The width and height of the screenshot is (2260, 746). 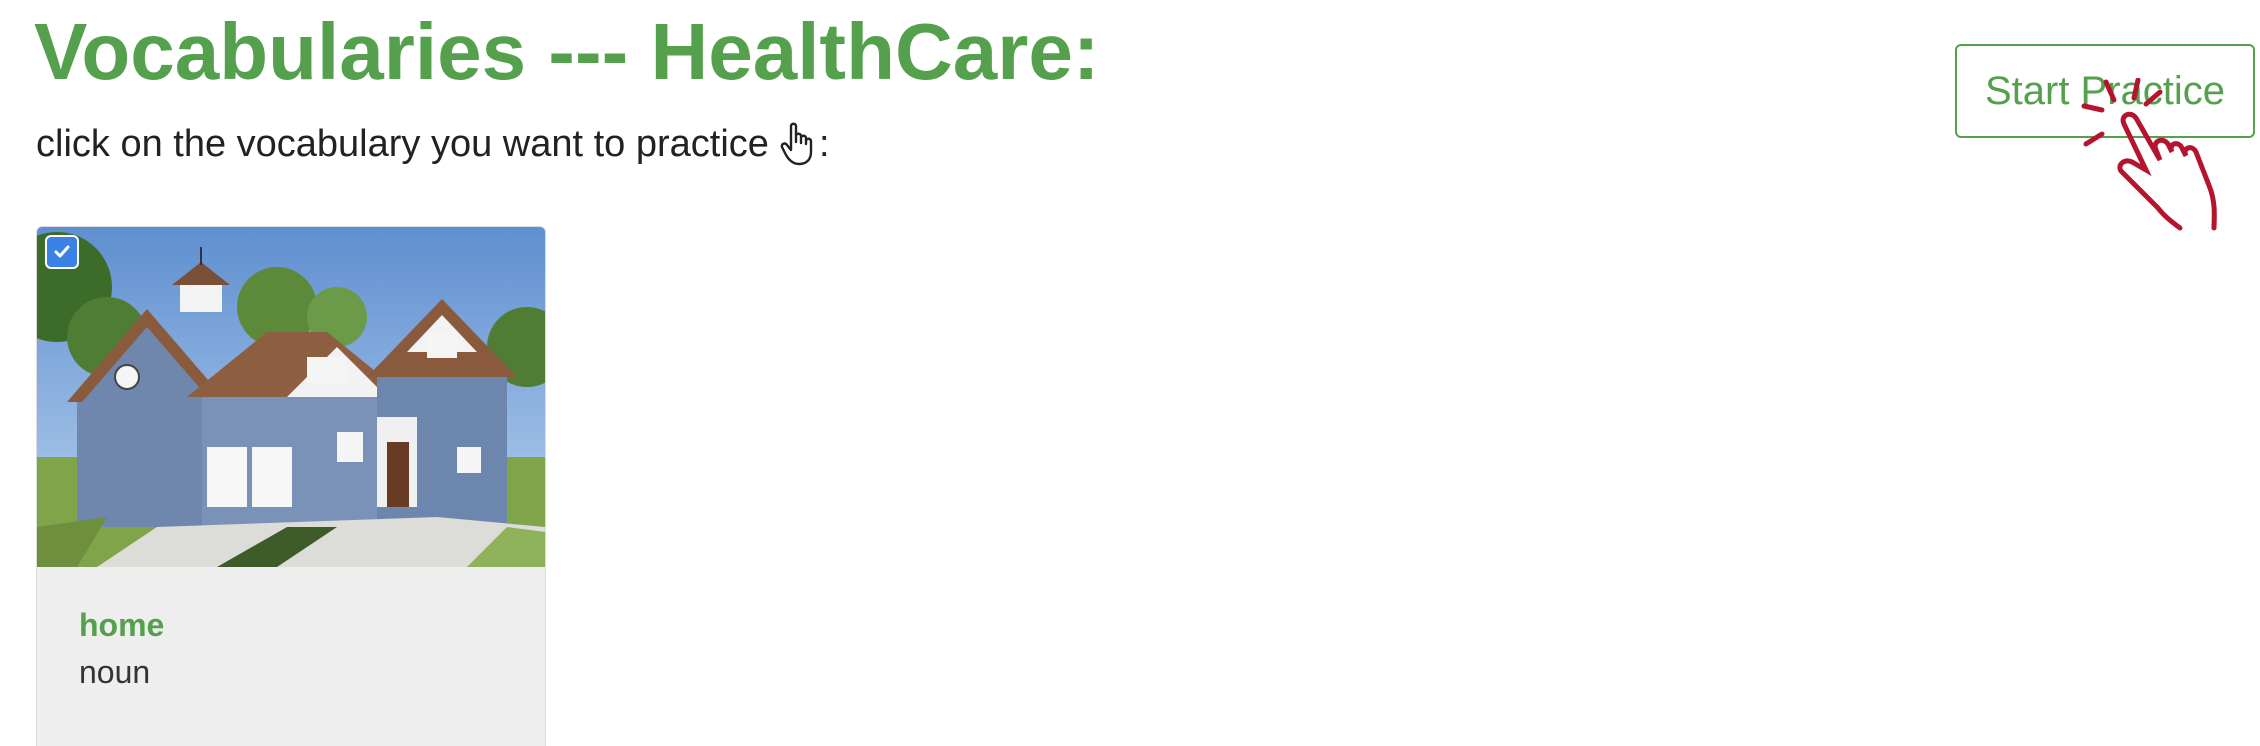 What do you see at coordinates (567, 51) in the screenshot?
I see `page-title: Vocabularies --- HealthCare:` at bounding box center [567, 51].